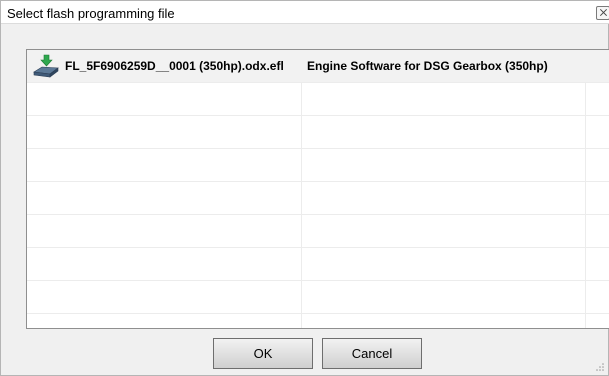  Describe the element at coordinates (174, 66) in the screenshot. I see `file-name: FL_5F6906259D__0001 (350hp).odx.efl` at that location.